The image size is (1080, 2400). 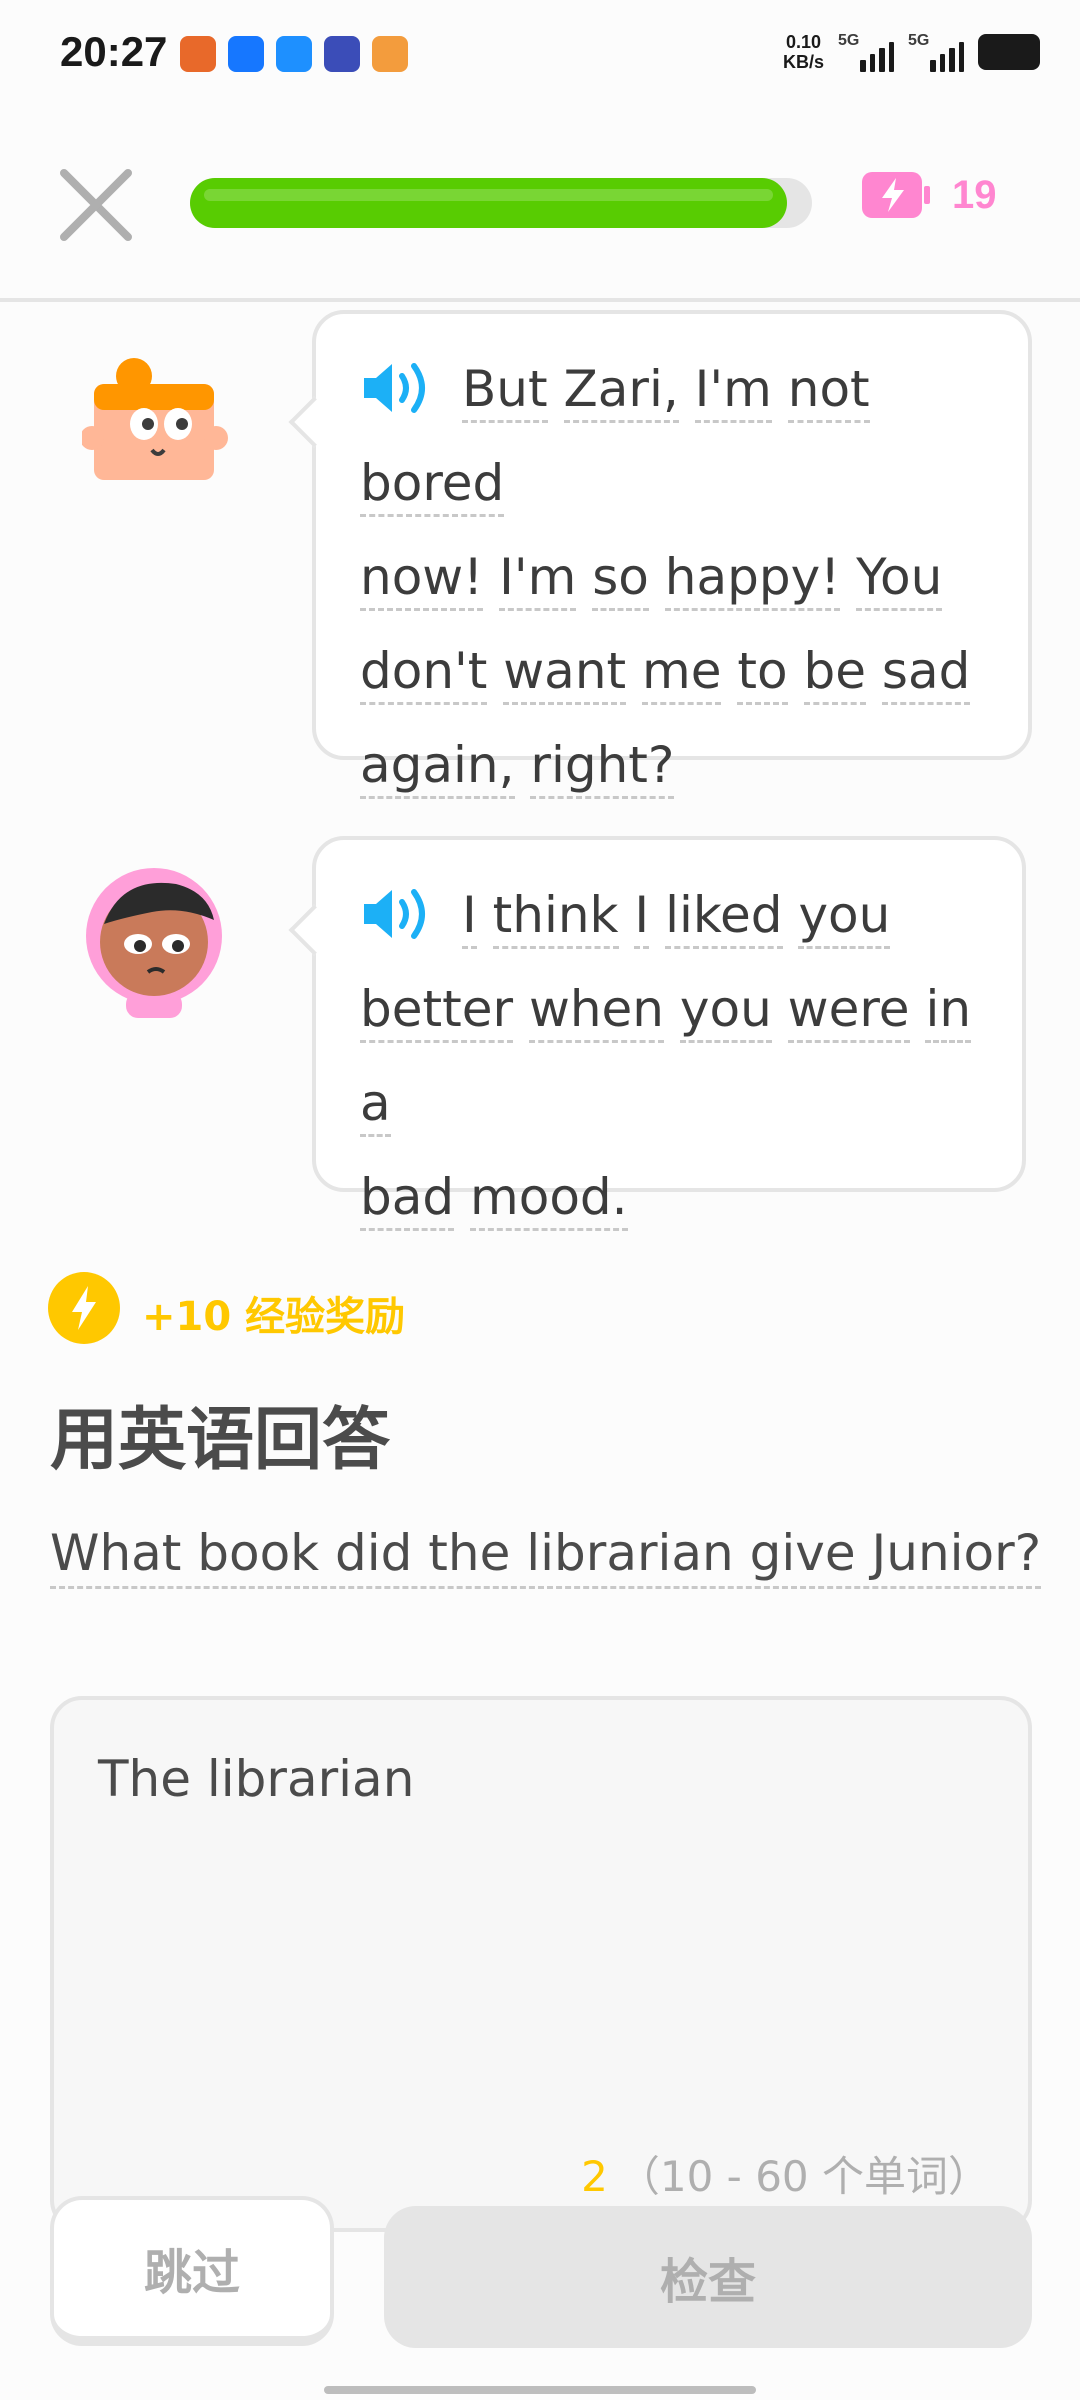 I want to click on signal-sim2-icon: 5G, so click(x=936, y=52).